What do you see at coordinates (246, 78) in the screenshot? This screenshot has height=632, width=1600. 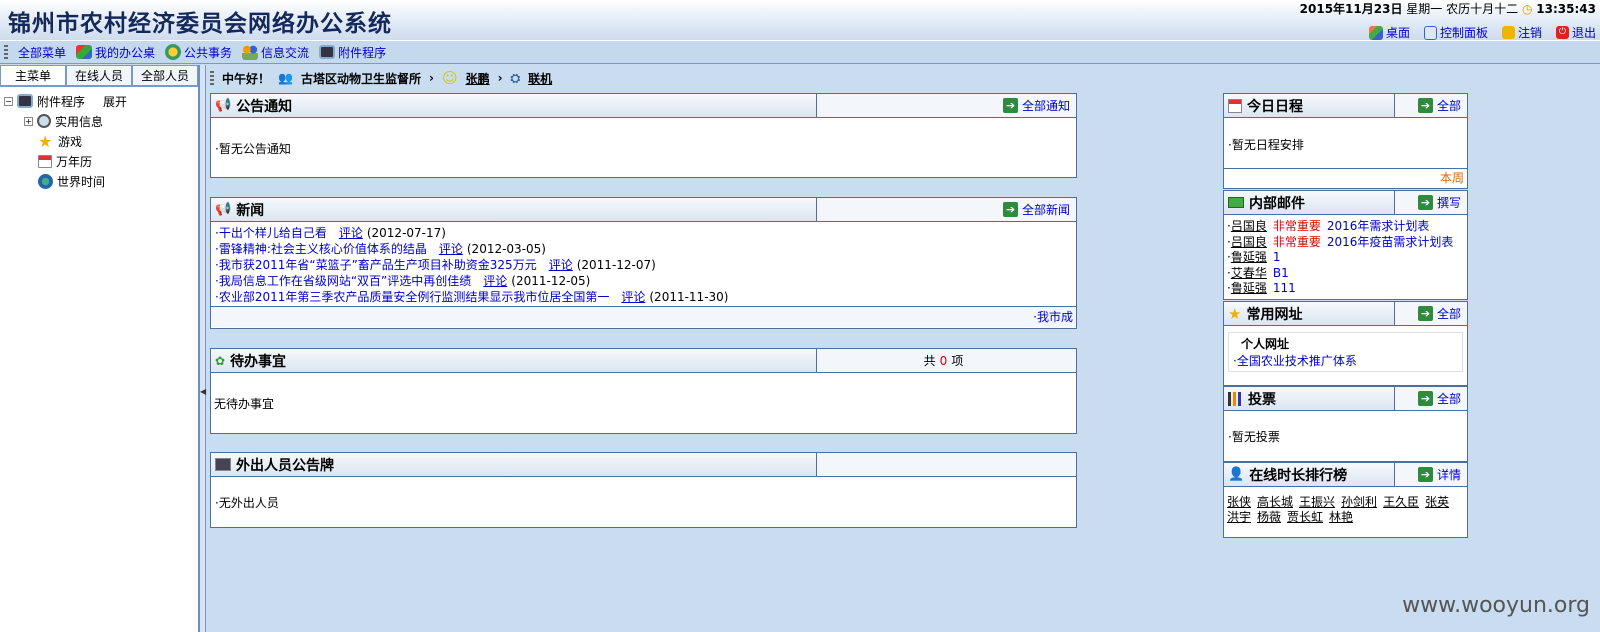 I see `greeting-text: 中午好！` at bounding box center [246, 78].